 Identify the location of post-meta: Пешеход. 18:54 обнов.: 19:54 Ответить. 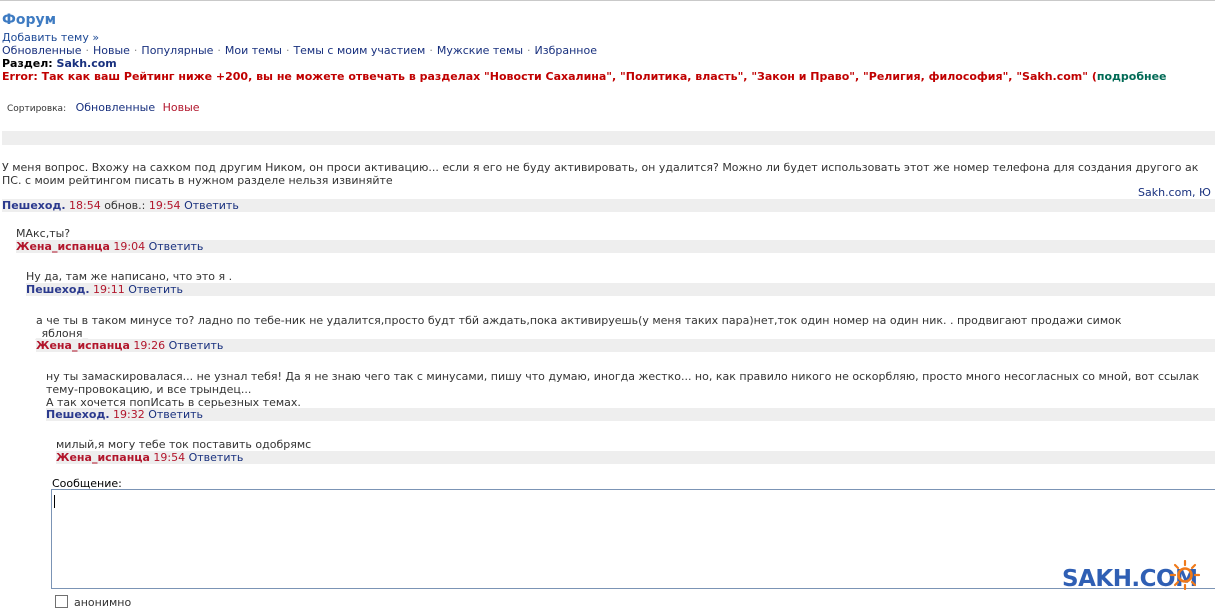
(608, 205).